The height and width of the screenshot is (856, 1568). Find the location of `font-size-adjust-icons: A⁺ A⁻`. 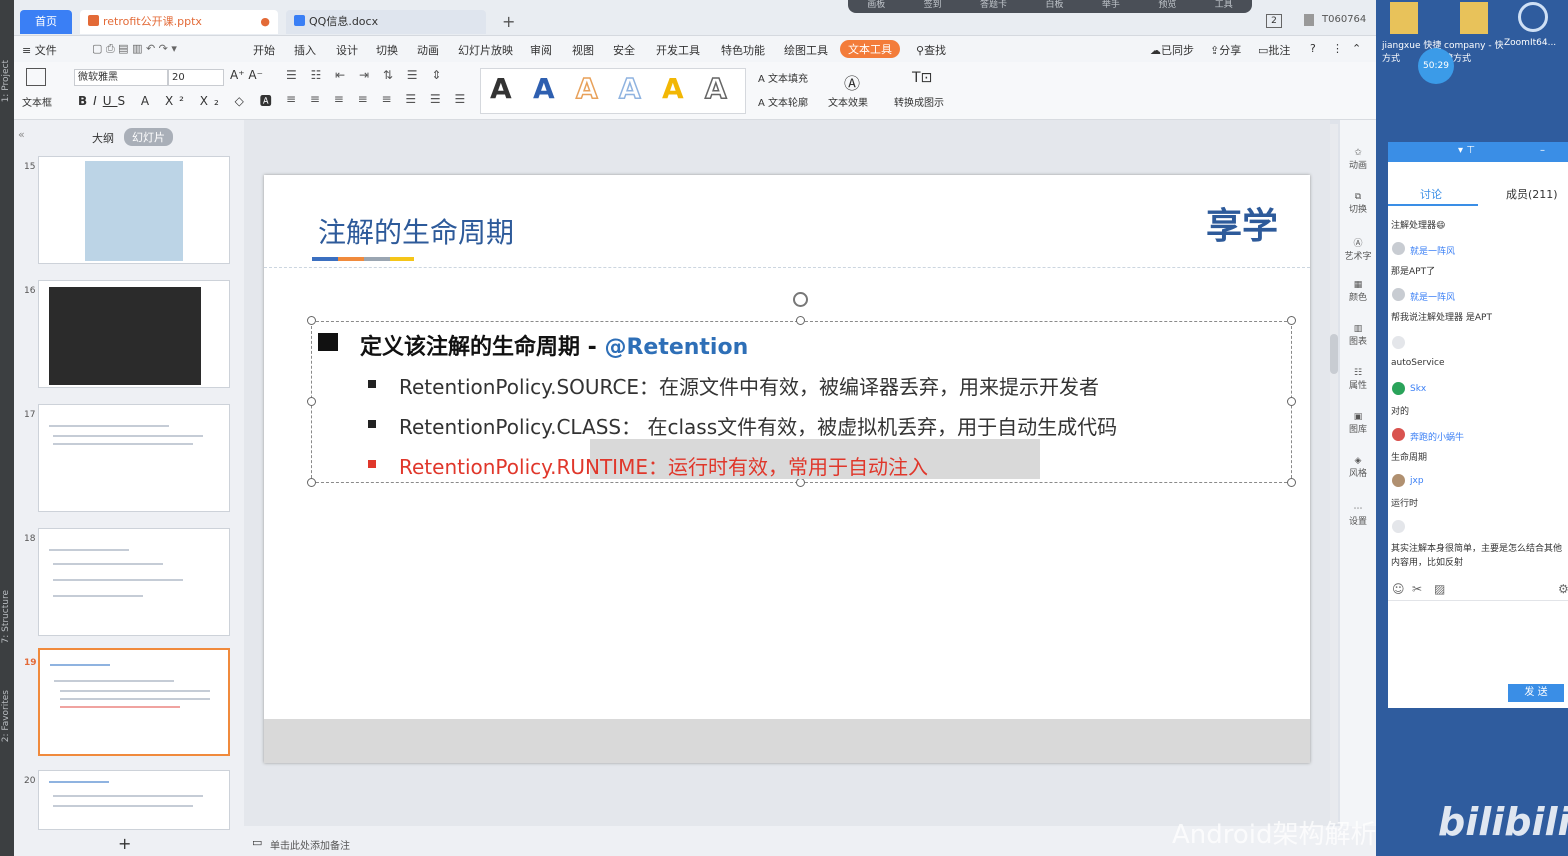

font-size-adjust-icons: A⁺ A⁻ is located at coordinates (246, 75).